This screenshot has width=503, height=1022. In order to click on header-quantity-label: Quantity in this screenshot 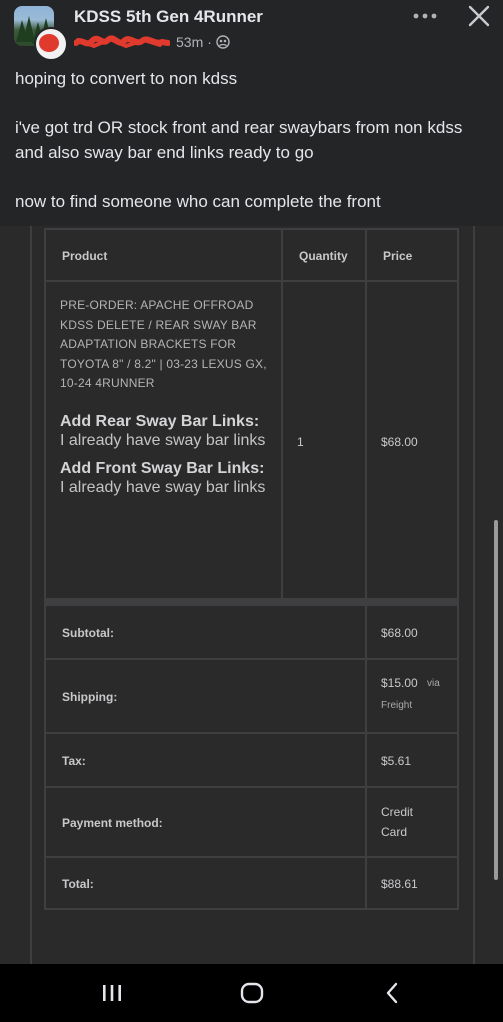, I will do `click(323, 256)`.